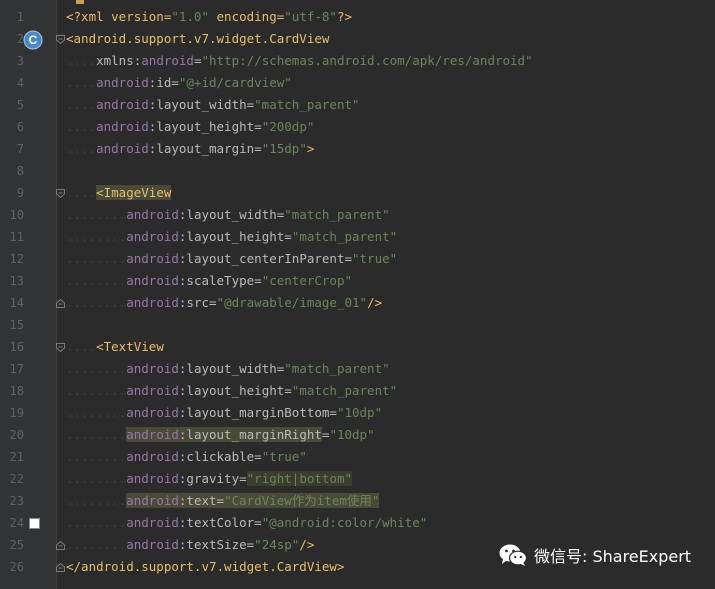 The width and height of the screenshot is (715, 589). Describe the element at coordinates (302, 500) in the screenshot. I see `code-token: "CardView作为item使用"` at that location.